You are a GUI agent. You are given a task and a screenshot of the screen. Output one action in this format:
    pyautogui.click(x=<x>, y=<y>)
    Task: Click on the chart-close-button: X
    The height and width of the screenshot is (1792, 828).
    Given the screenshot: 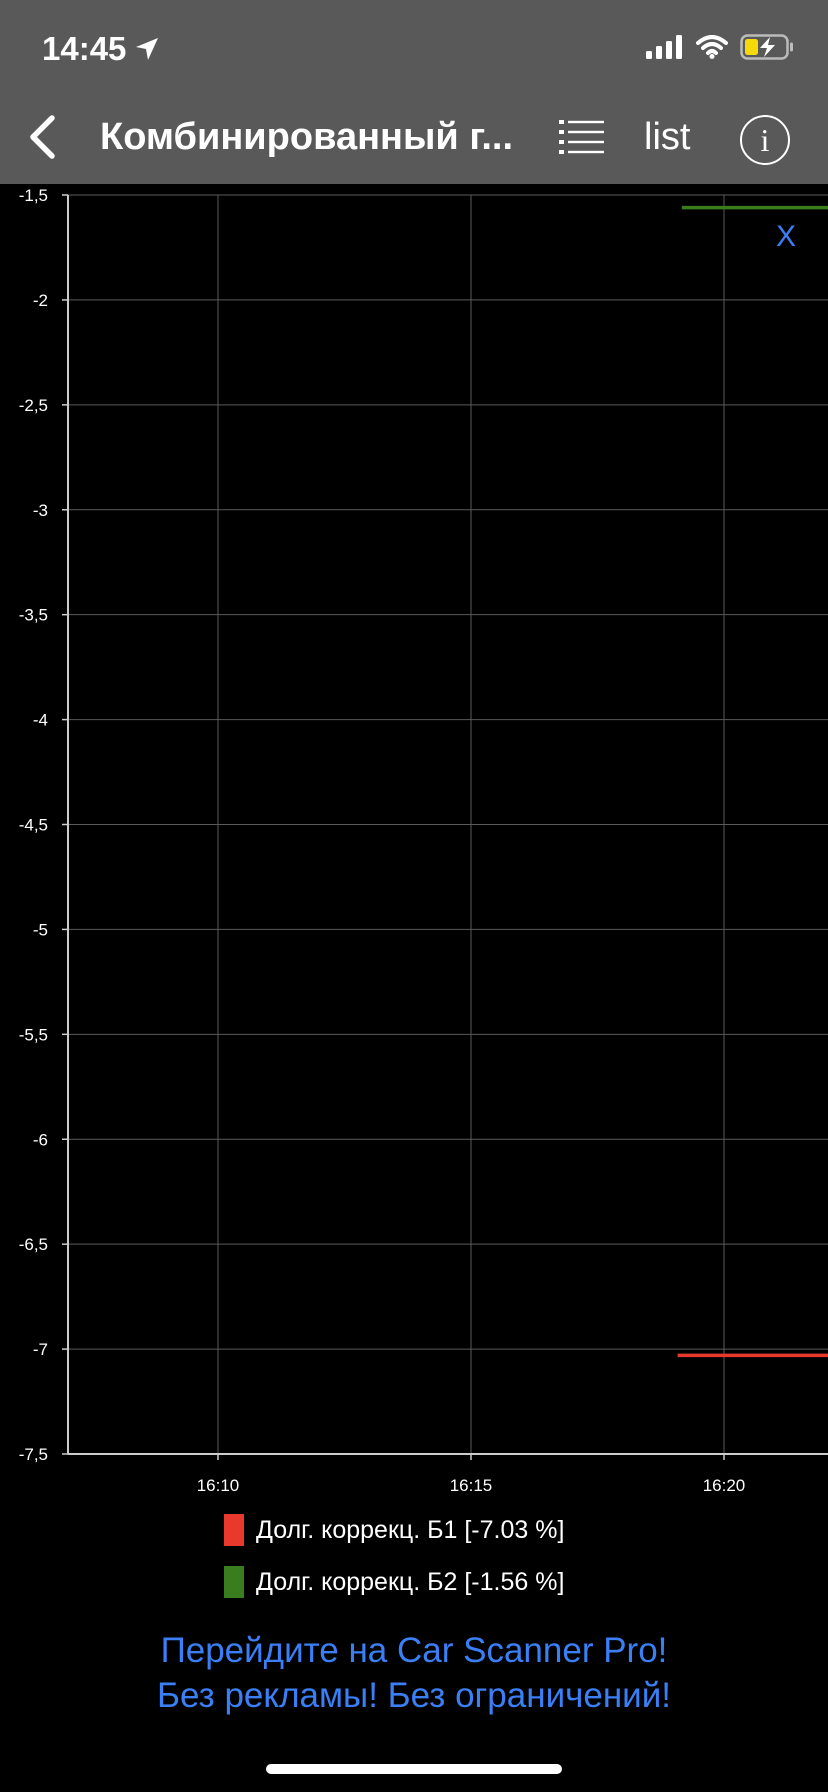 What is the action you would take?
    pyautogui.click(x=786, y=237)
    